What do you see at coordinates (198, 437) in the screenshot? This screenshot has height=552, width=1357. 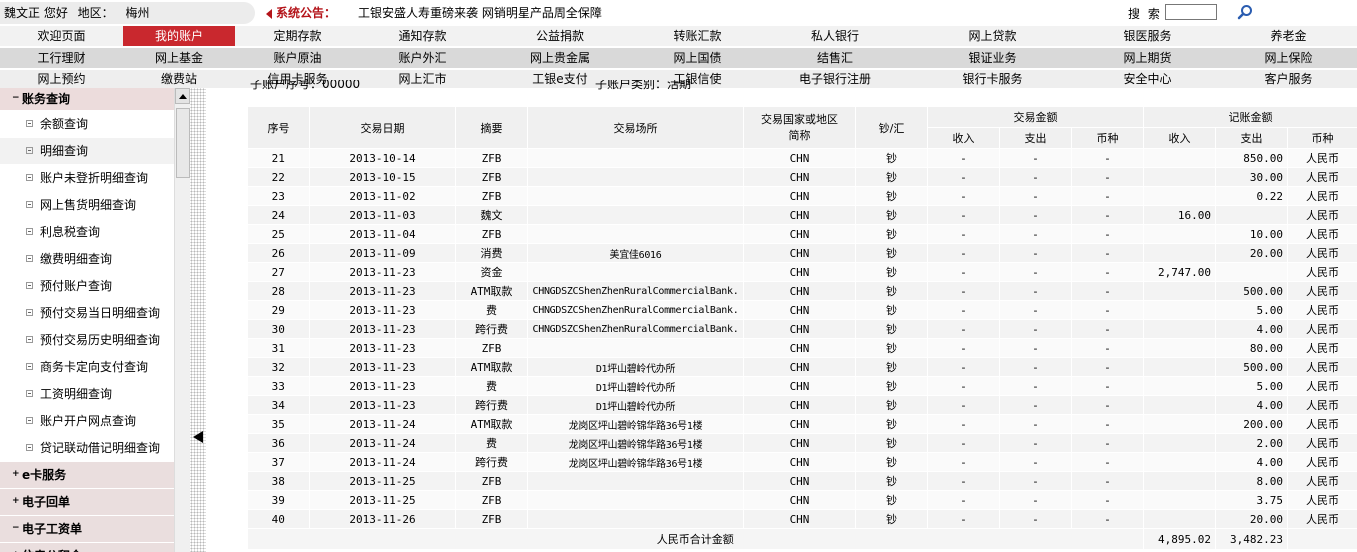 I see `collapse-sidebar-arrow-icon` at bounding box center [198, 437].